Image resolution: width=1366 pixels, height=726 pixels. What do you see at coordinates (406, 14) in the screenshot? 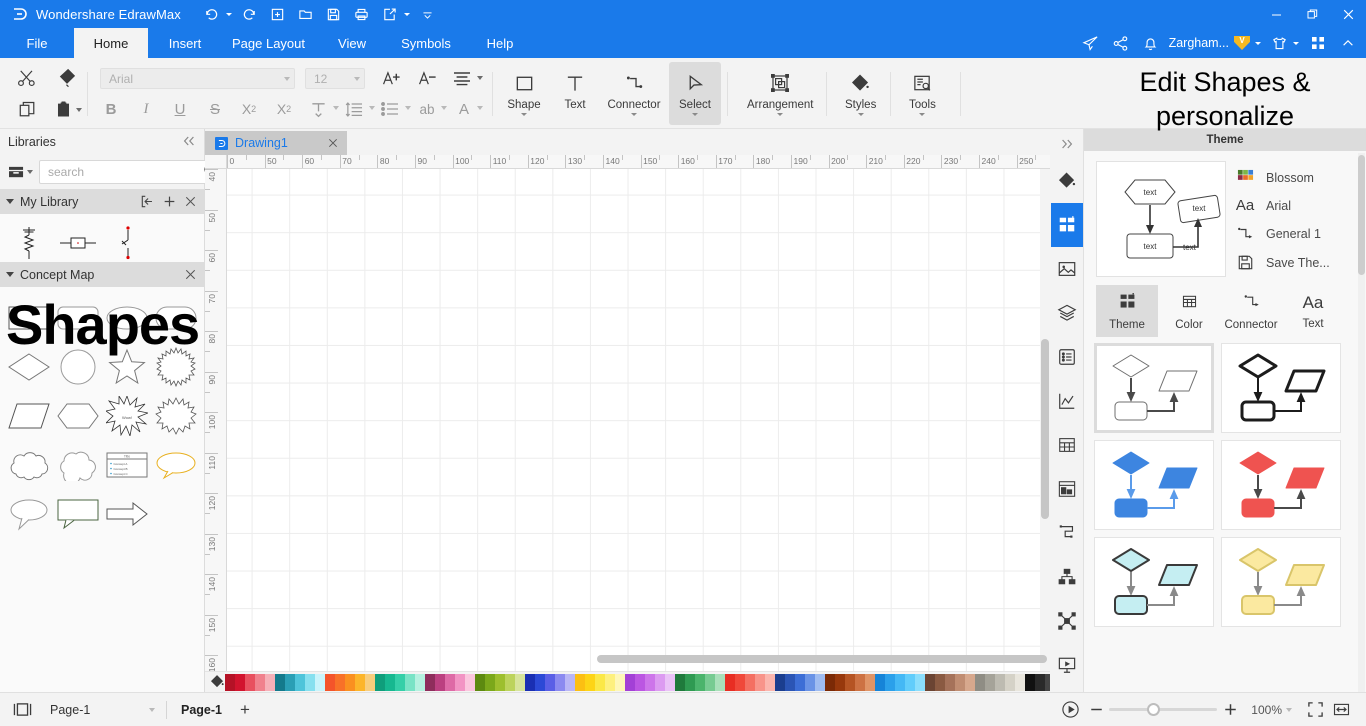
I see `export-caret-icon` at bounding box center [406, 14].